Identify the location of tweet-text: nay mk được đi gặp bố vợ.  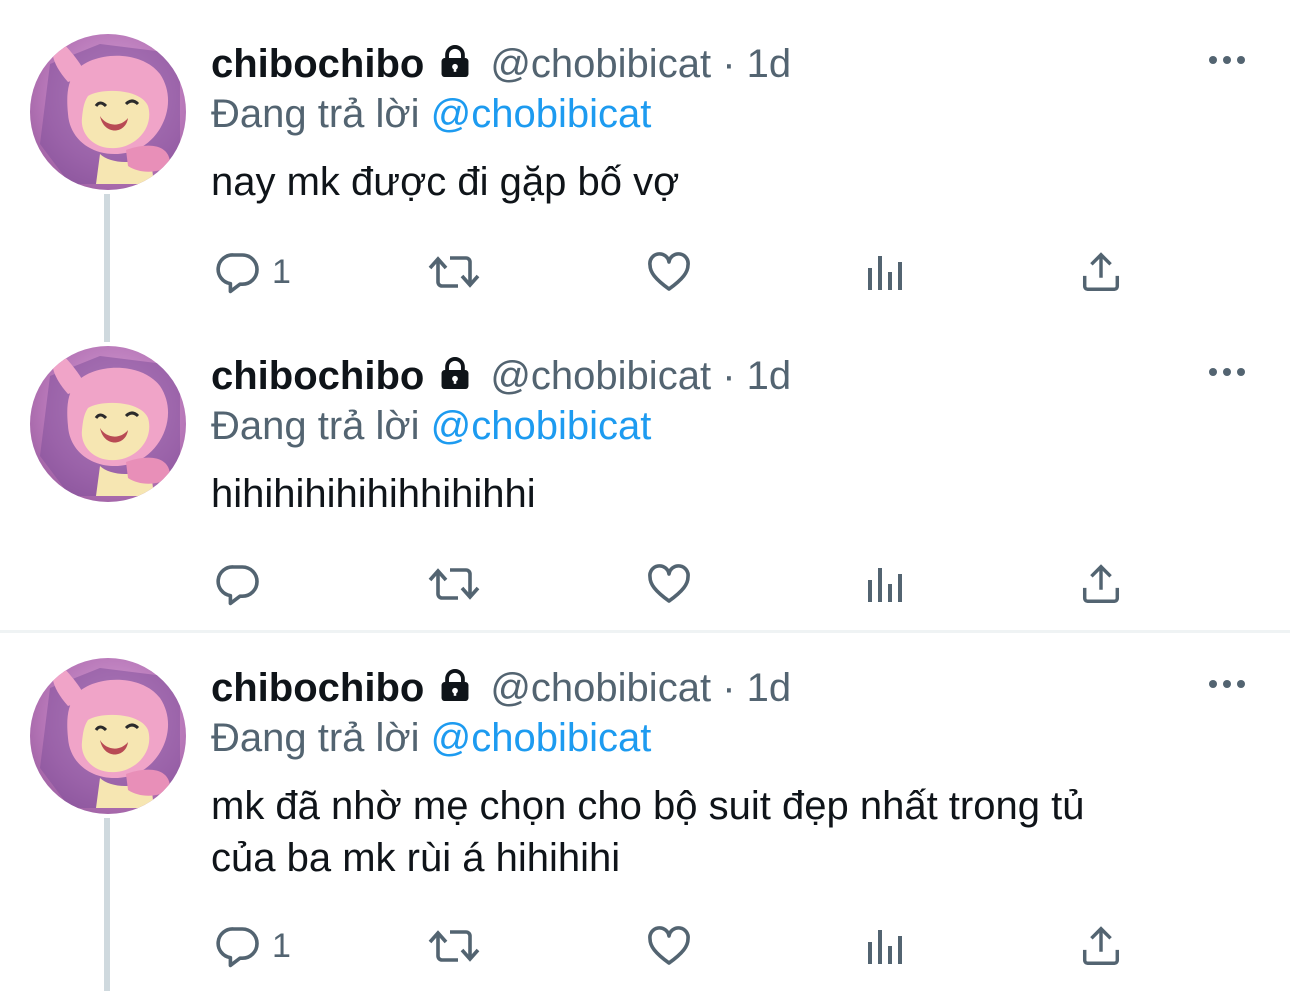
(445, 182).